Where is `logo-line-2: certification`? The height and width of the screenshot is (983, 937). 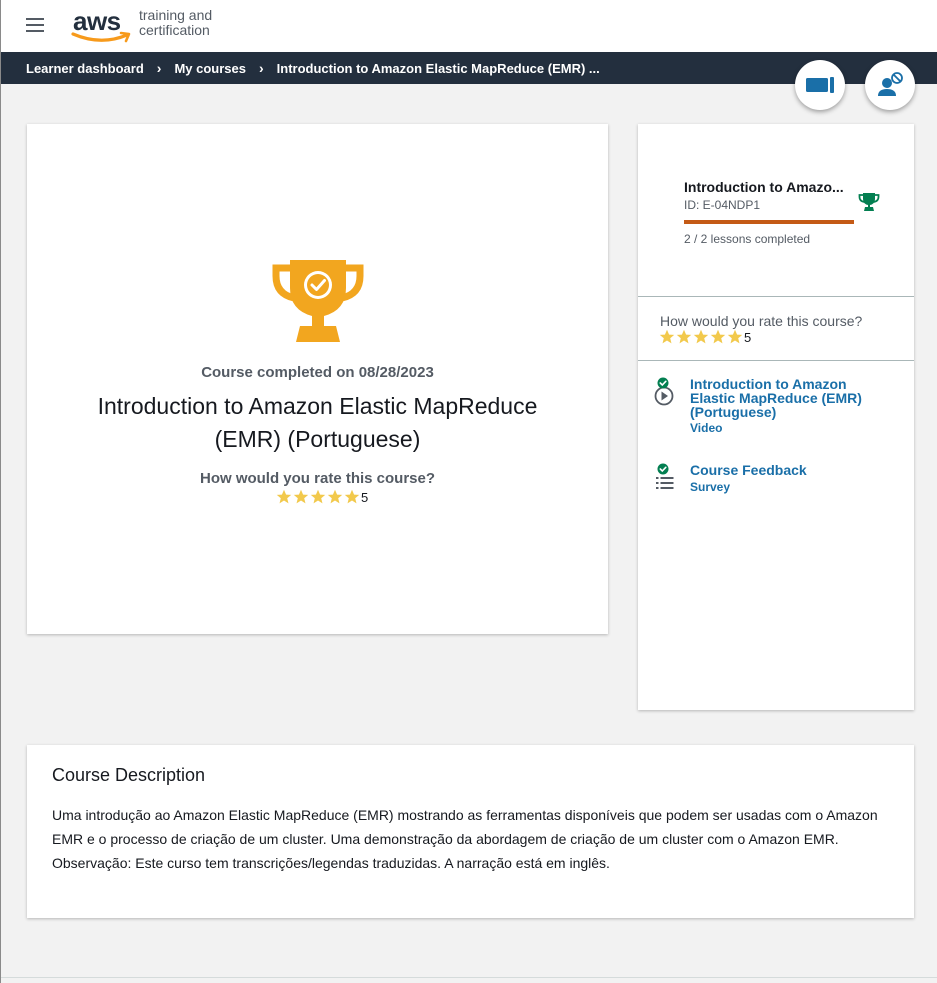 logo-line-2: certification is located at coordinates (174, 30).